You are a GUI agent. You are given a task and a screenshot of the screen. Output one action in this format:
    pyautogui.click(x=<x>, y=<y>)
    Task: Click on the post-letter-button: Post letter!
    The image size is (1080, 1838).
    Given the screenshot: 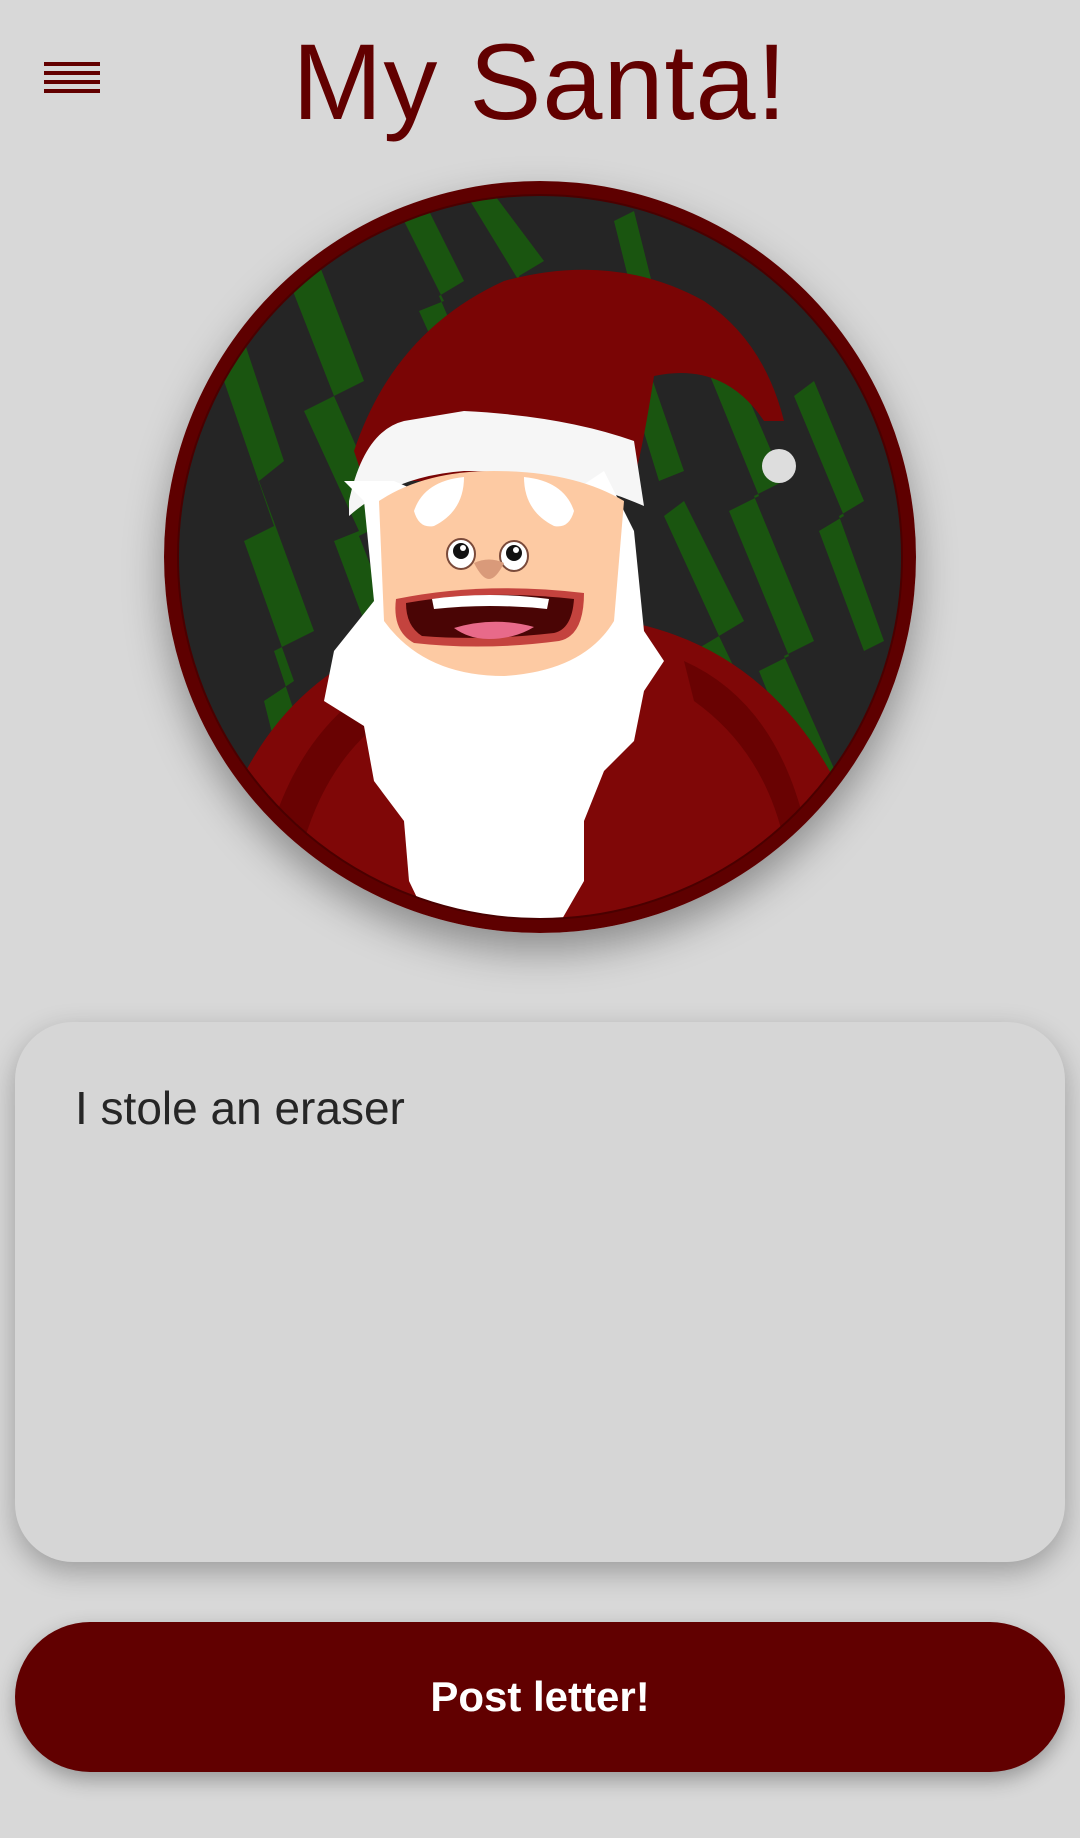 What is the action you would take?
    pyautogui.click(x=540, y=1697)
    